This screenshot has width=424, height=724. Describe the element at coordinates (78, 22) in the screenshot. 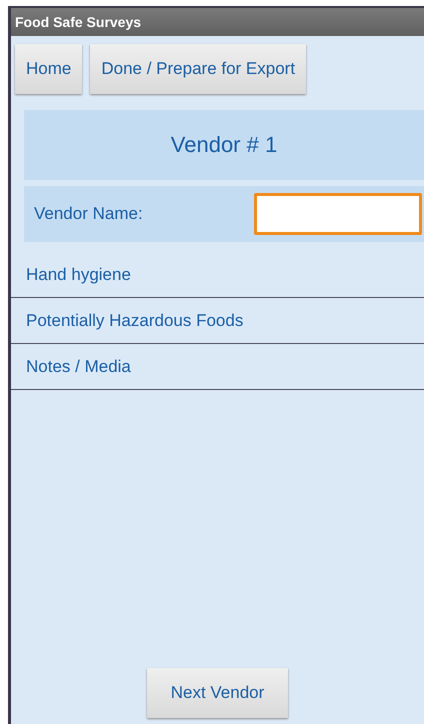

I see `window-title: Food Safe Surveys` at that location.